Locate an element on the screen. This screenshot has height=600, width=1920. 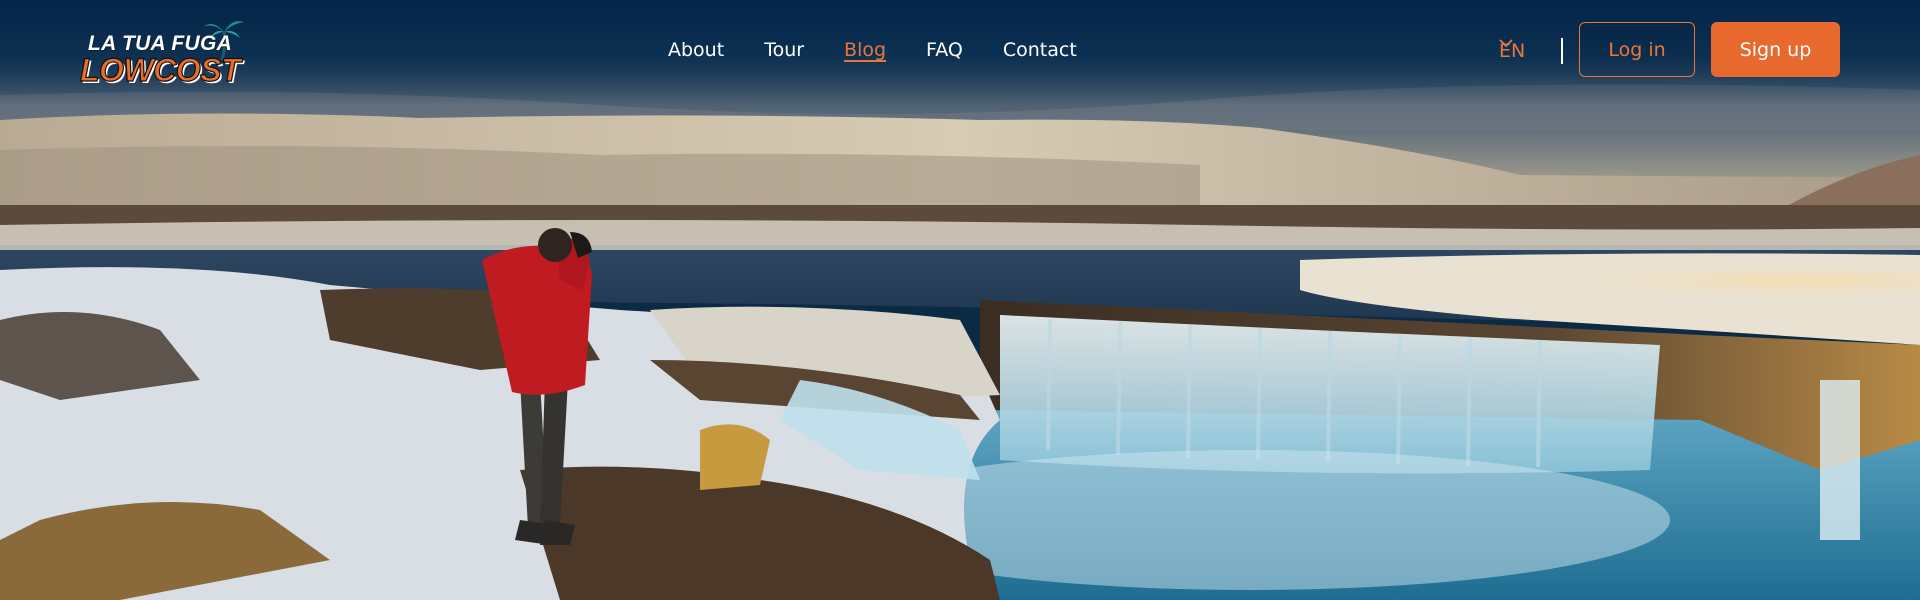
login-button: Log in is located at coordinates (1637, 49).